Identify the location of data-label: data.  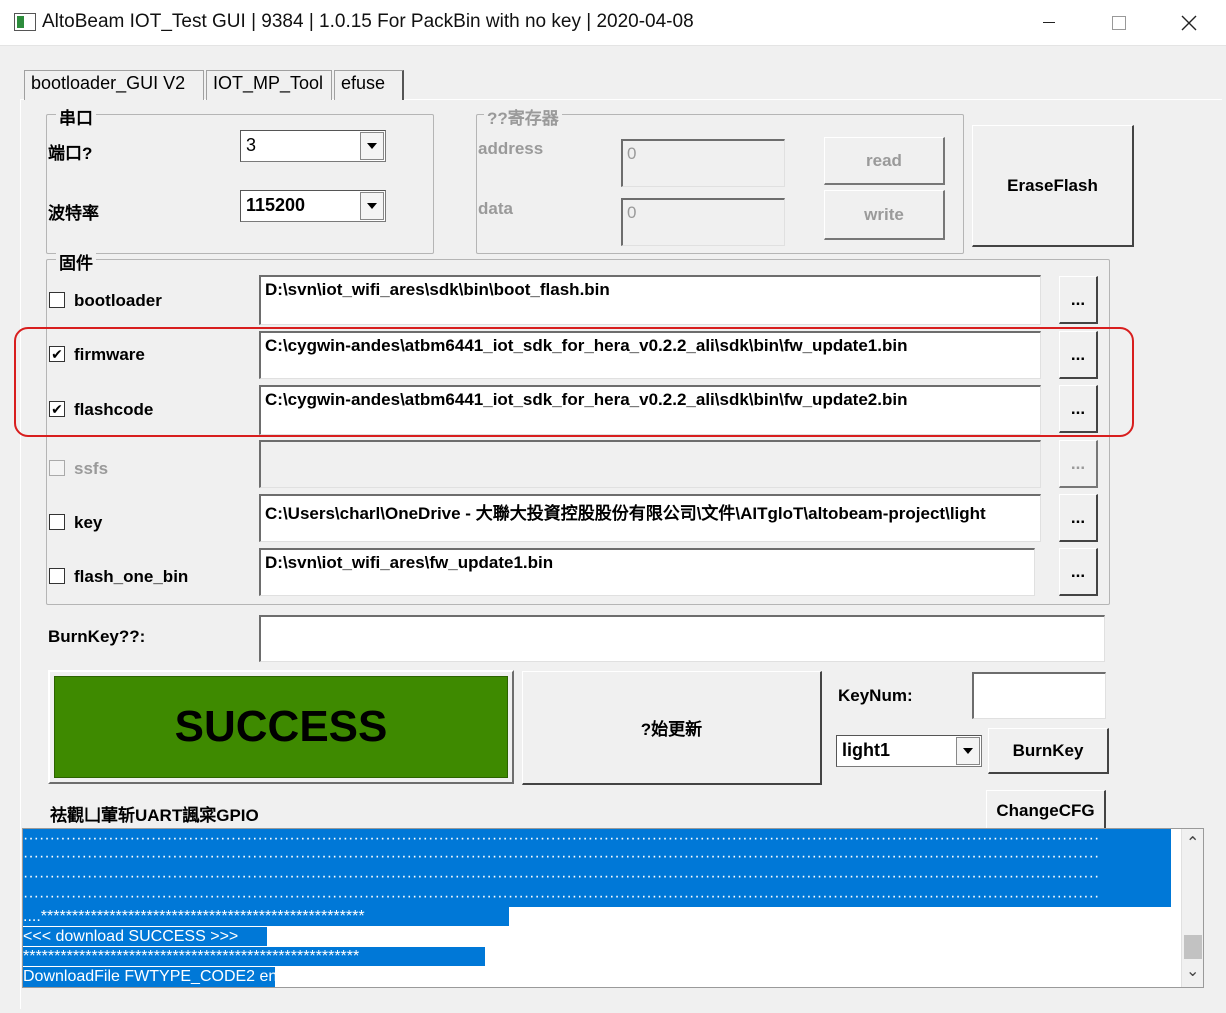
(495, 208).